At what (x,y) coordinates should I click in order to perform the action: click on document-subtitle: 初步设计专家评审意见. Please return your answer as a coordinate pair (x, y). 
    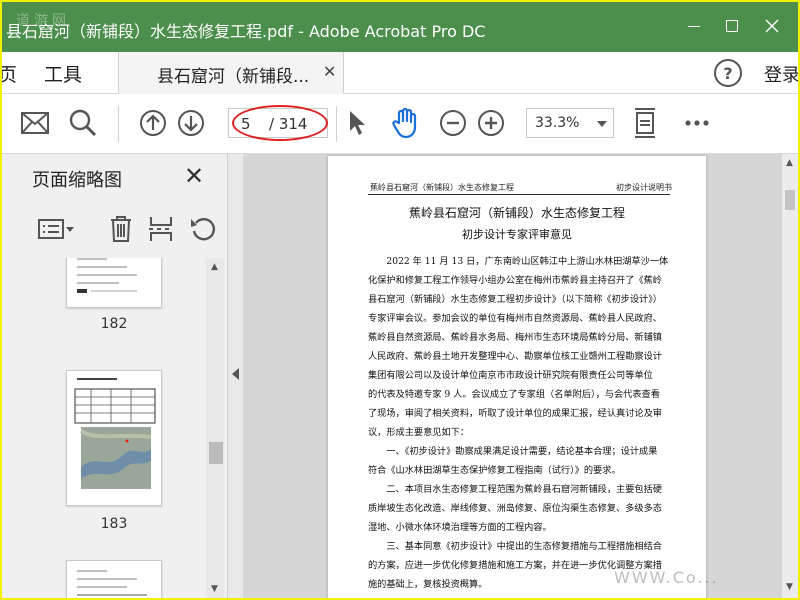
    Looking at the image, I should click on (517, 234).